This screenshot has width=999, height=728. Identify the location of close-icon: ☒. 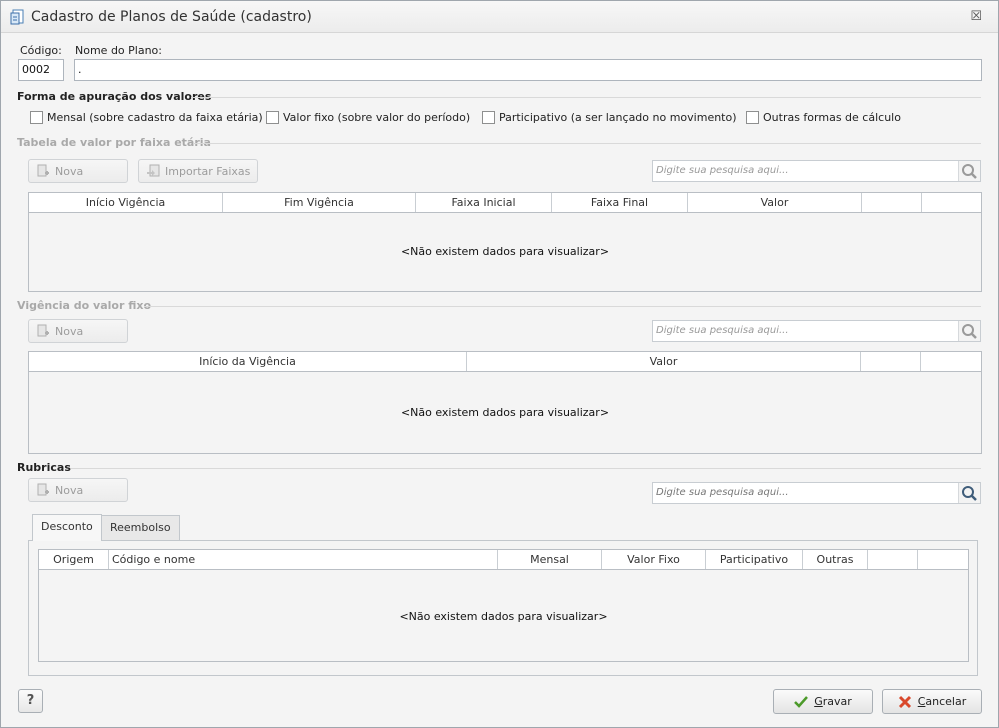
(976, 16).